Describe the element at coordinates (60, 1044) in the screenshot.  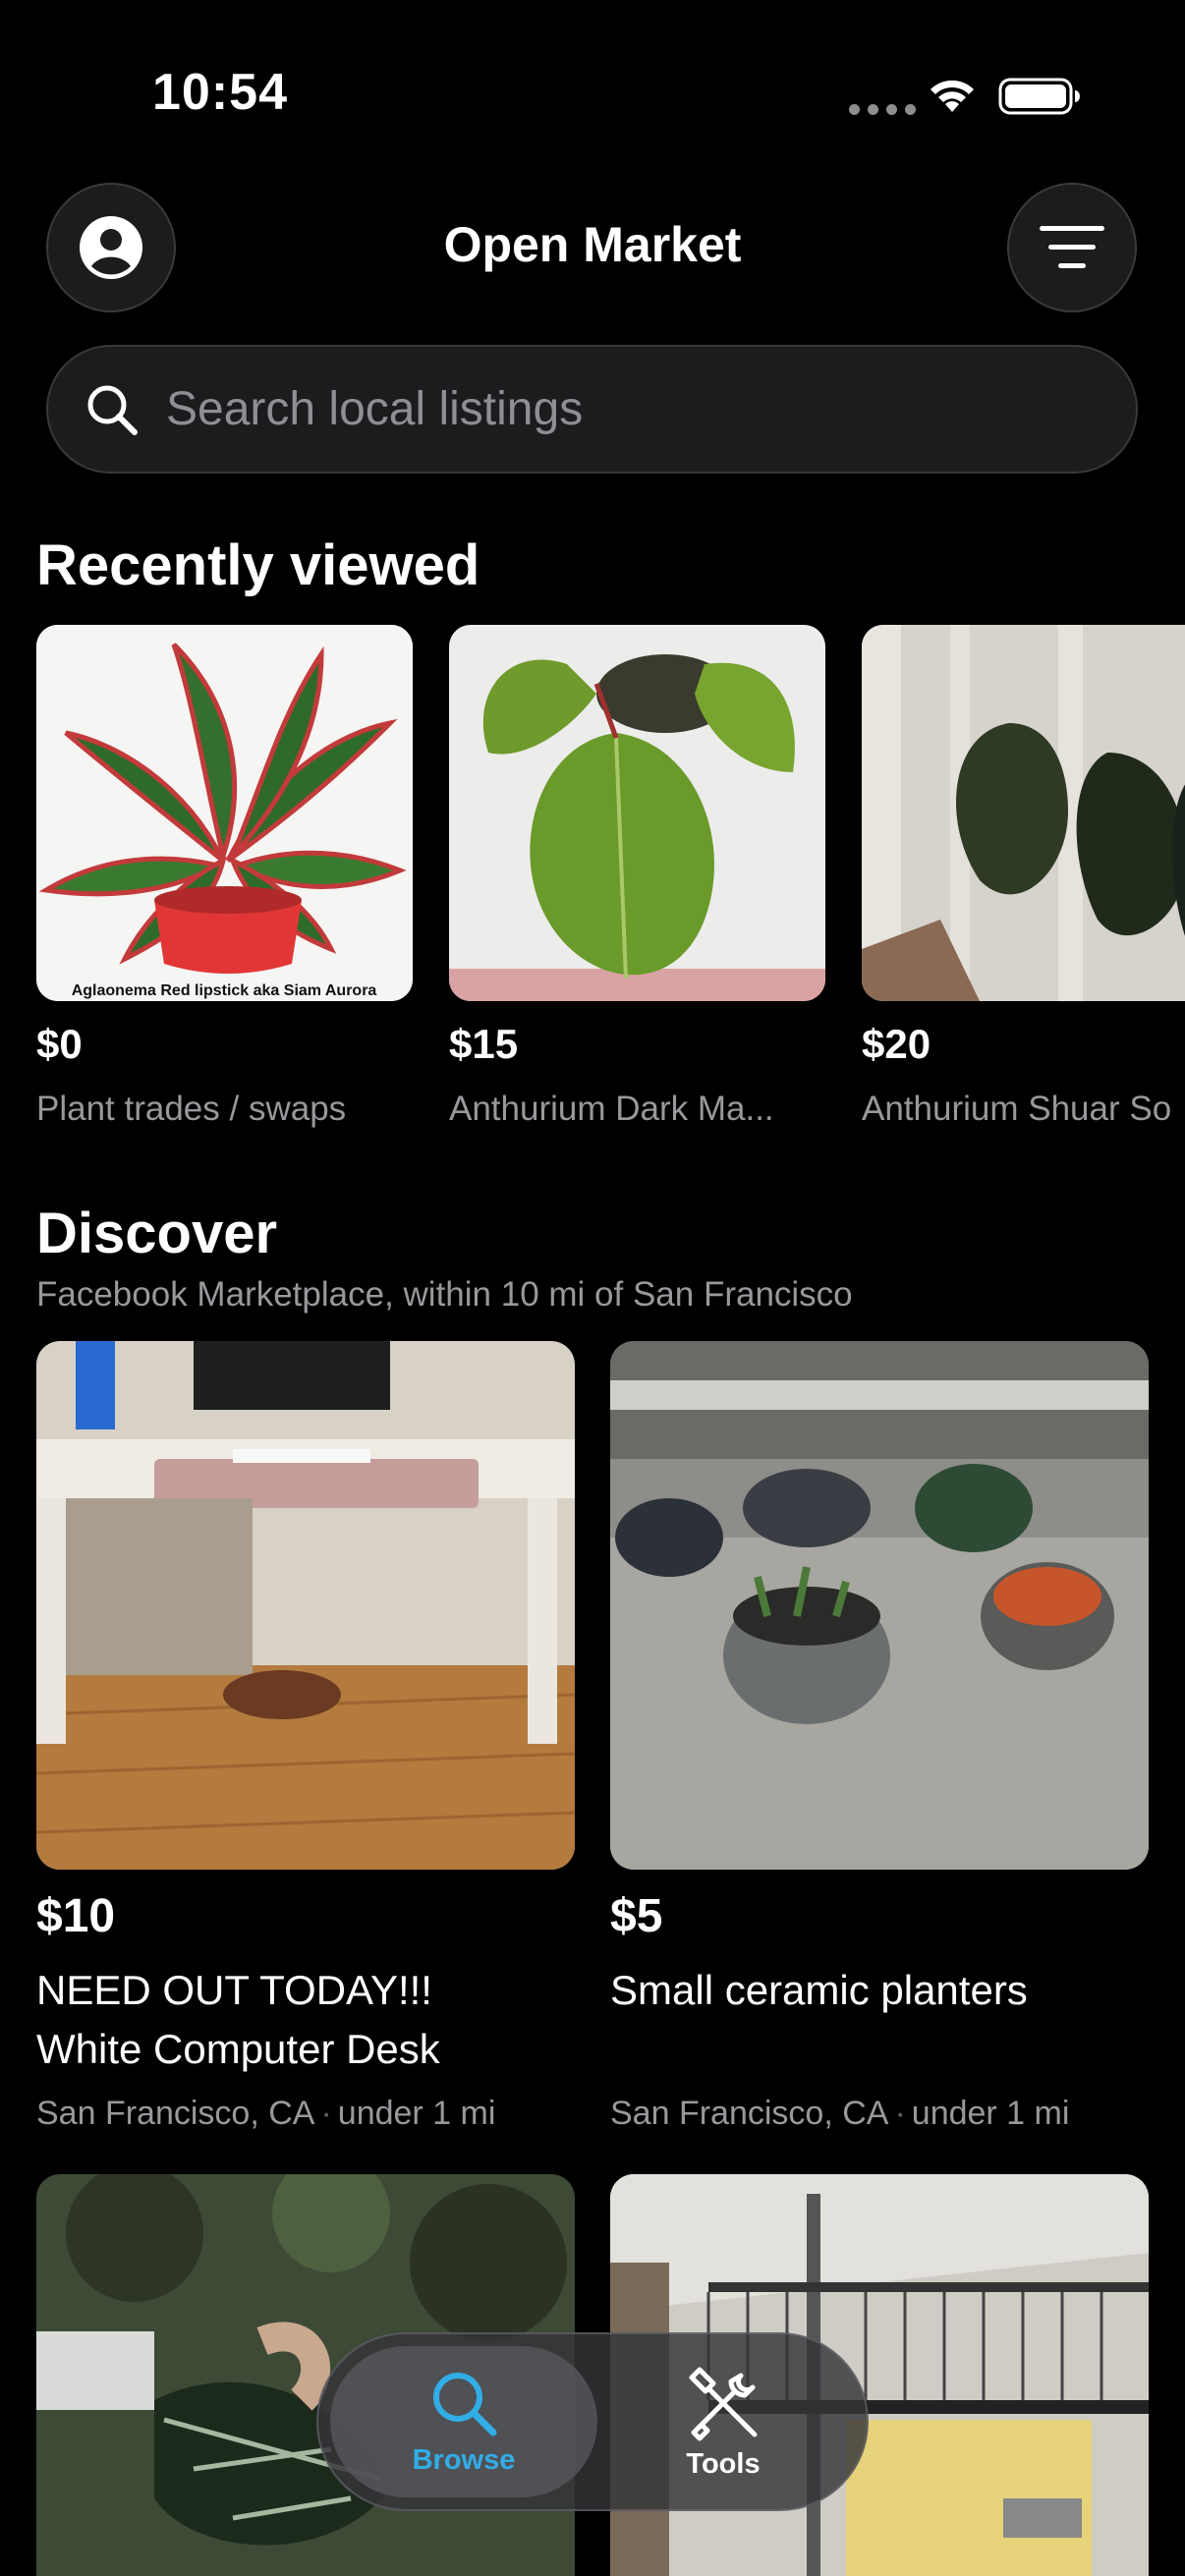
I see `listing-price: $0` at that location.